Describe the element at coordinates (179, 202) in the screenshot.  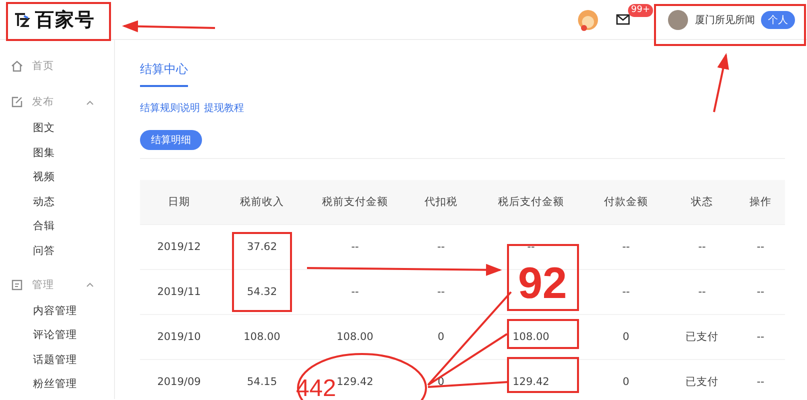
I see `column-header: 日期` at that location.